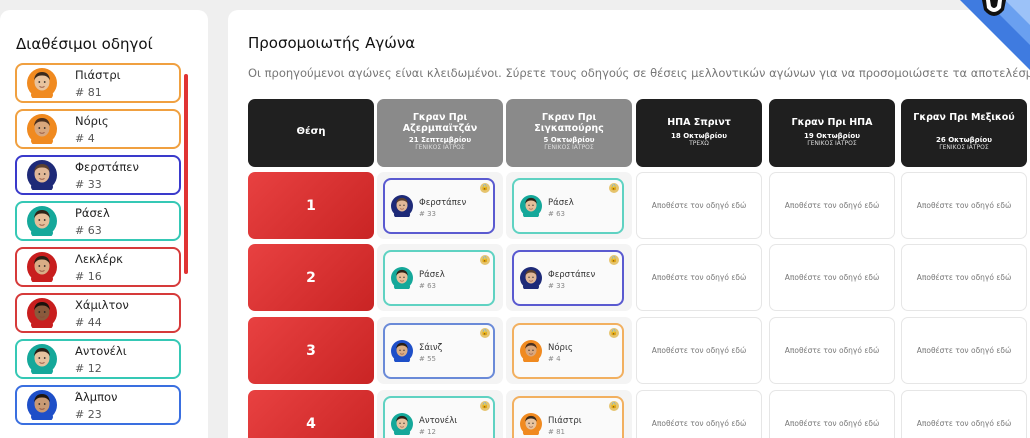 This screenshot has height=438, width=1030. What do you see at coordinates (332, 43) in the screenshot?
I see `page-title: Προσομοιωτής Αγώνα` at bounding box center [332, 43].